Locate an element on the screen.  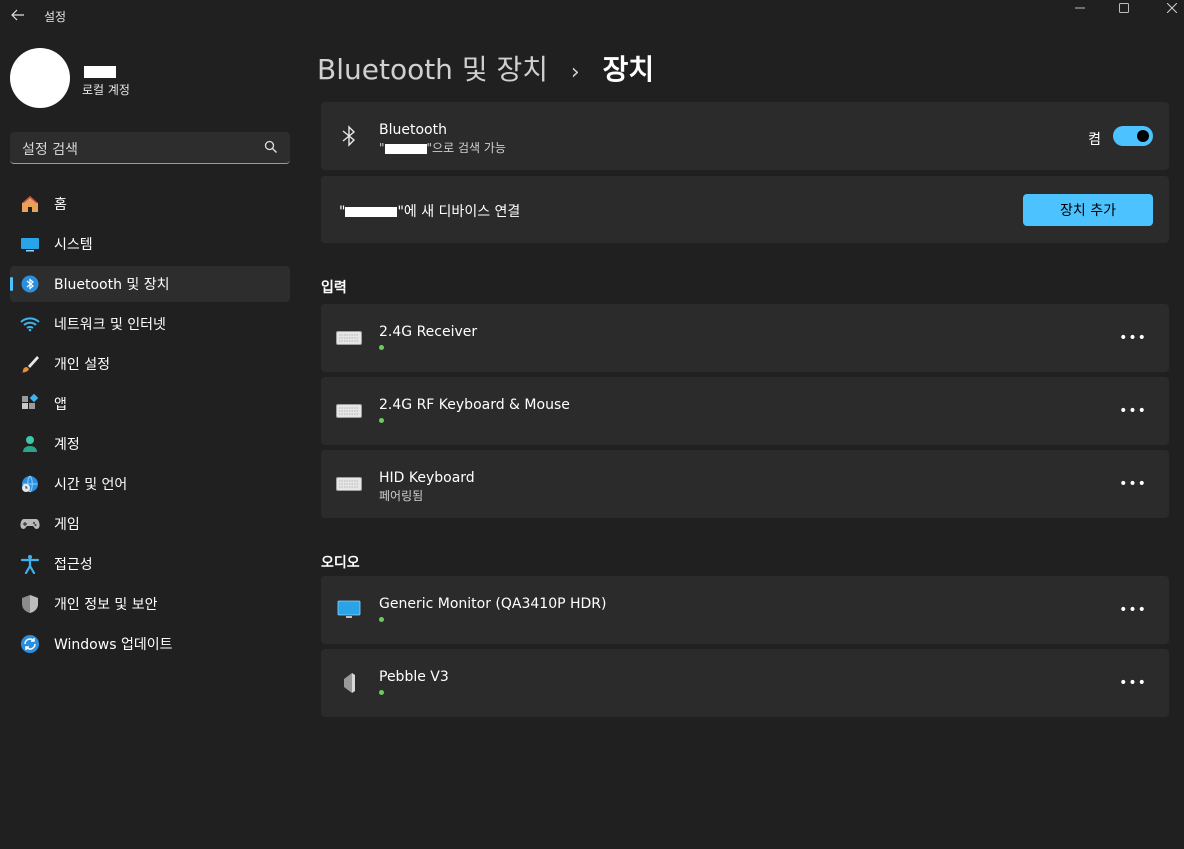
sidebar-item-label: 개인 설정 is located at coordinates (82, 365).